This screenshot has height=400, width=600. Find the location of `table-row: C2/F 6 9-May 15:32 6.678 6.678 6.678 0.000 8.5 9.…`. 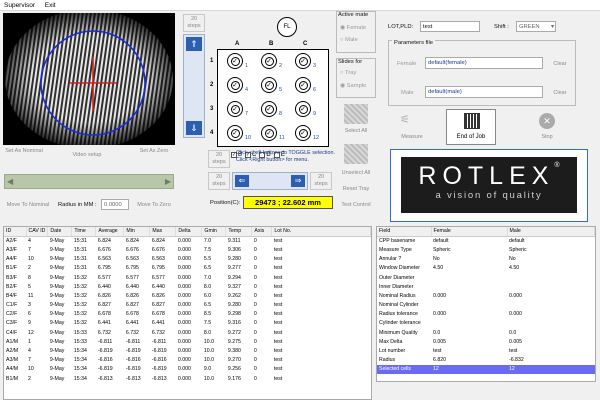

table-row: C2/F 6 9-May 15:32 6.678 6.678 6.678 0.000 8.5 9.… is located at coordinates (187, 314).